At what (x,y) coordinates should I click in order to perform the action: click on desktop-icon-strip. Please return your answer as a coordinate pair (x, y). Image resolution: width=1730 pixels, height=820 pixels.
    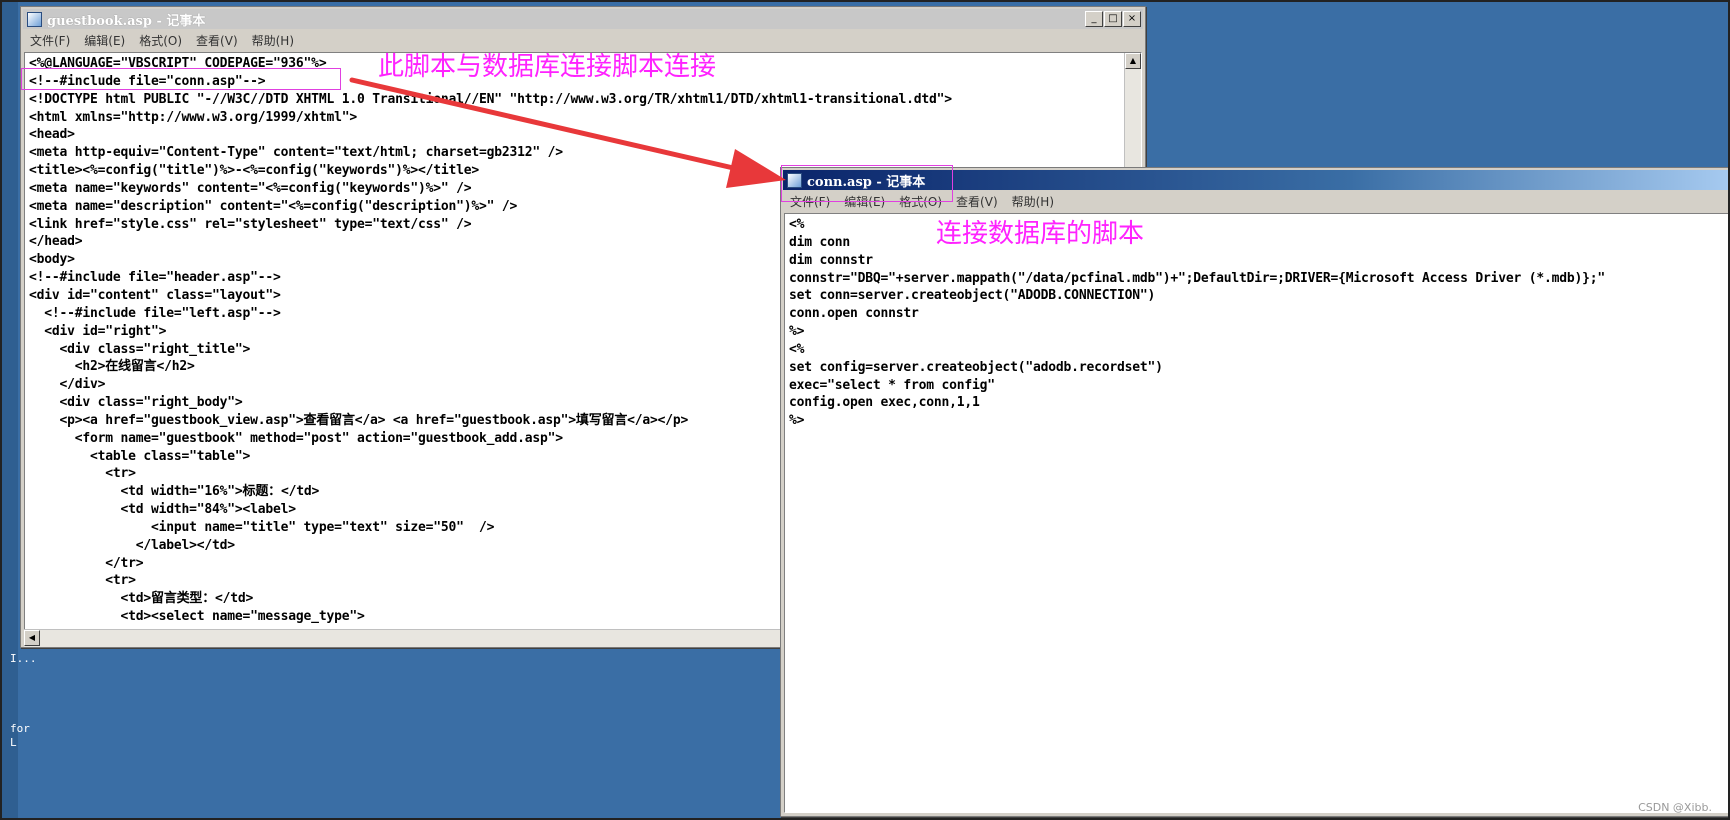
    Looking at the image, I should click on (9, 410).